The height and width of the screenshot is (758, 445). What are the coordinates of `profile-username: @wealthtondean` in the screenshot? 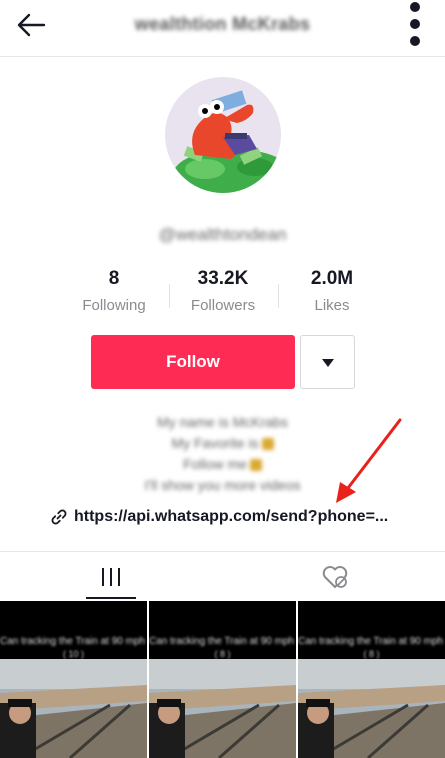 It's located at (222, 234).